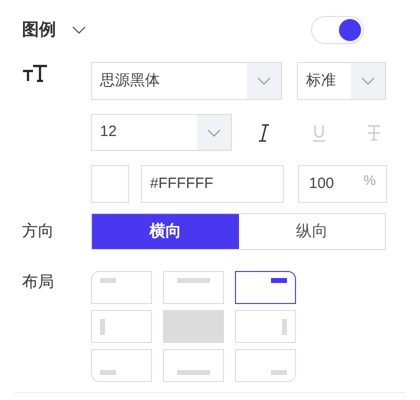 The width and height of the screenshot is (420, 400). Describe the element at coordinates (110, 184) in the screenshot. I see `color-swatch` at that location.